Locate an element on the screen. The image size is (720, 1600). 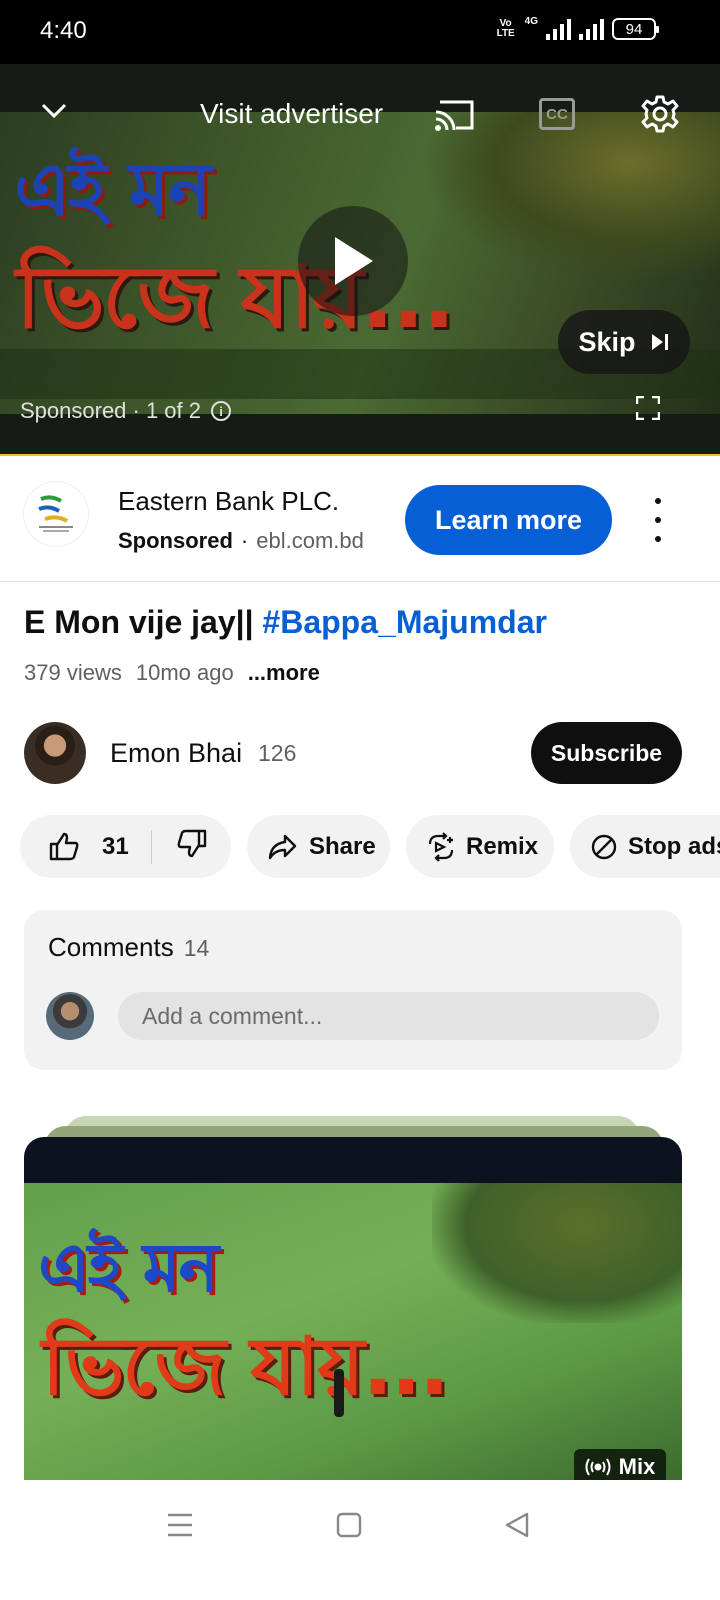
dislike-button is located at coordinates (192, 846).